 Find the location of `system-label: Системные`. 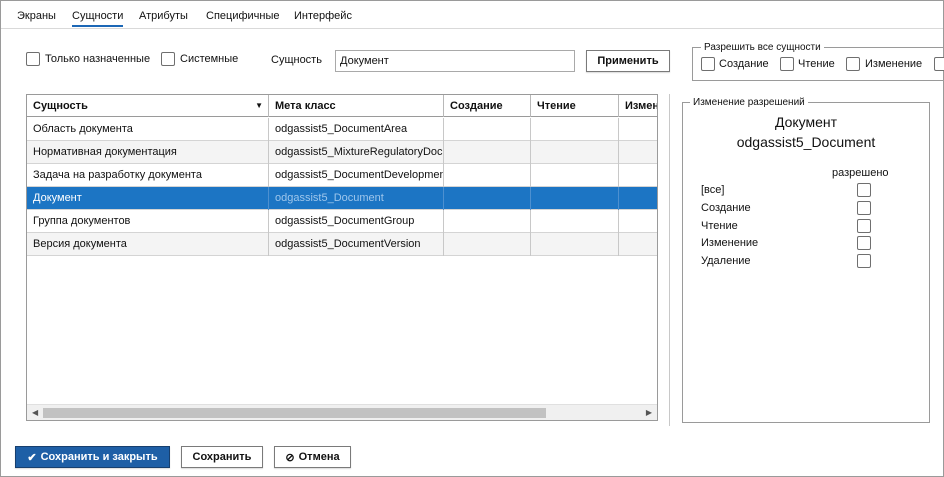

system-label: Системные is located at coordinates (209, 59).